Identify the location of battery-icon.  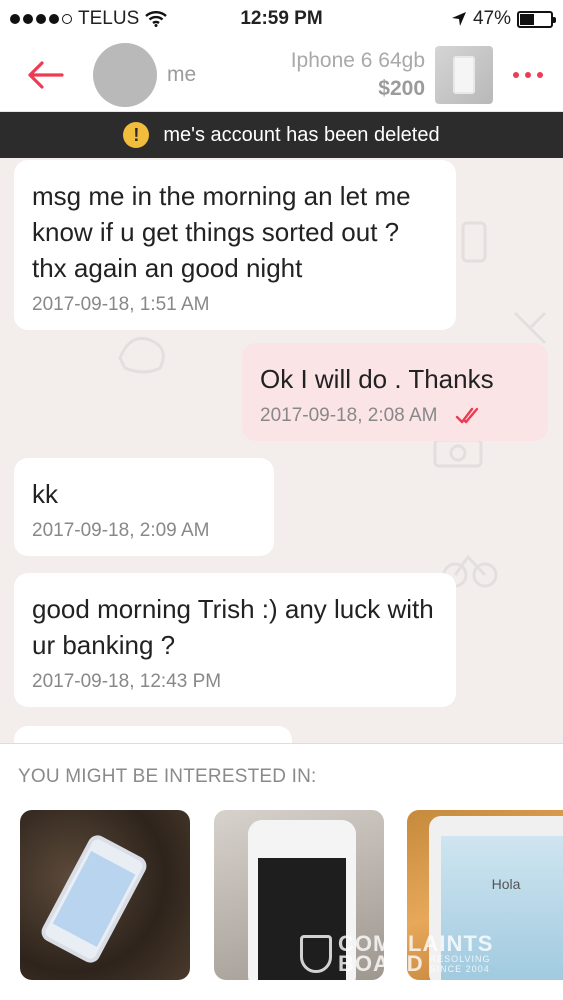
(536, 19).